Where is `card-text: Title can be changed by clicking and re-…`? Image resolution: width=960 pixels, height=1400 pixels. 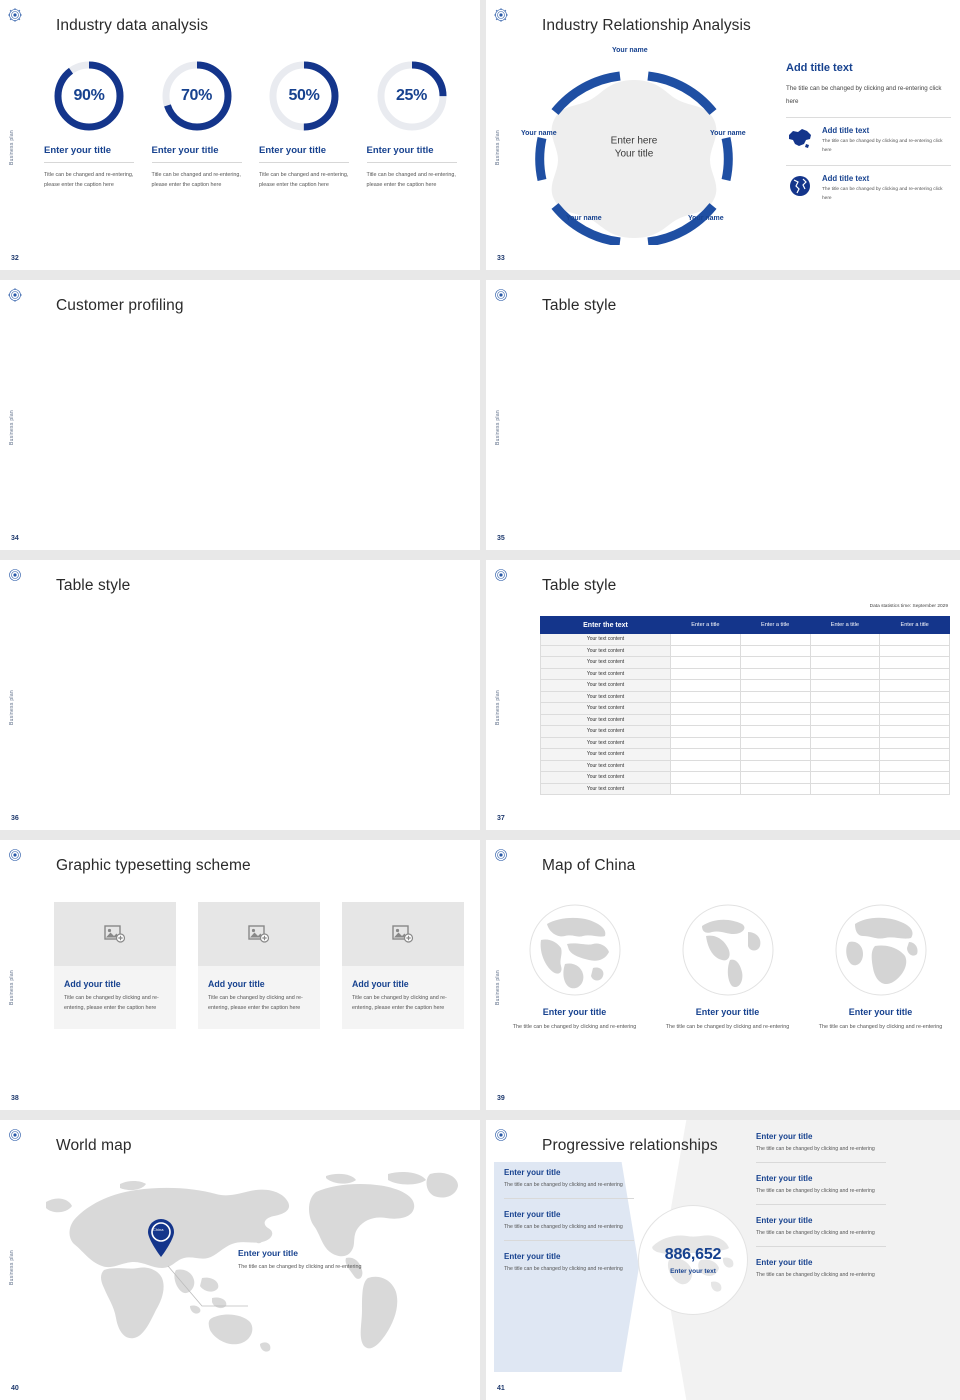
card-text: Title can be changed by clicking and re-… is located at coordinates (111, 1003).